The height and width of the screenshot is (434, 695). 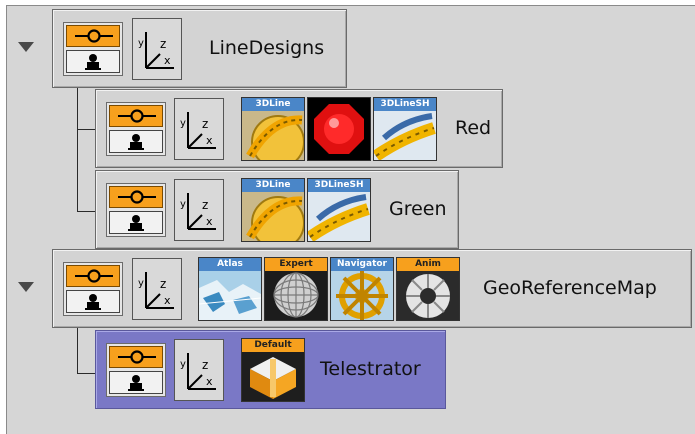 I want to click on plugin-name: Expert, so click(x=296, y=264).